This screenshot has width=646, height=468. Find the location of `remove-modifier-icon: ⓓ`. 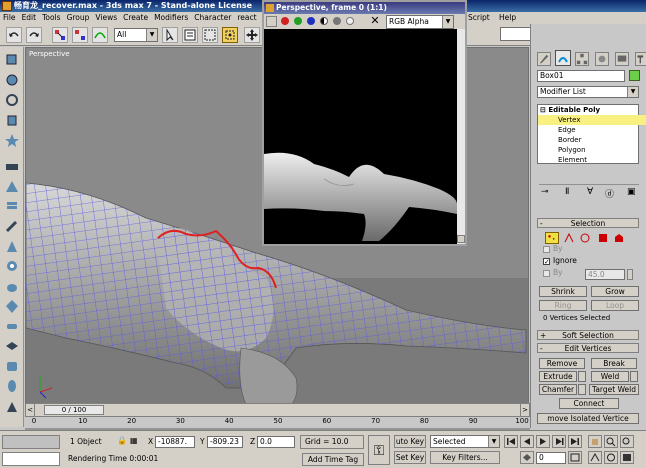

remove-modifier-icon: ⓓ is located at coordinates (609, 193).